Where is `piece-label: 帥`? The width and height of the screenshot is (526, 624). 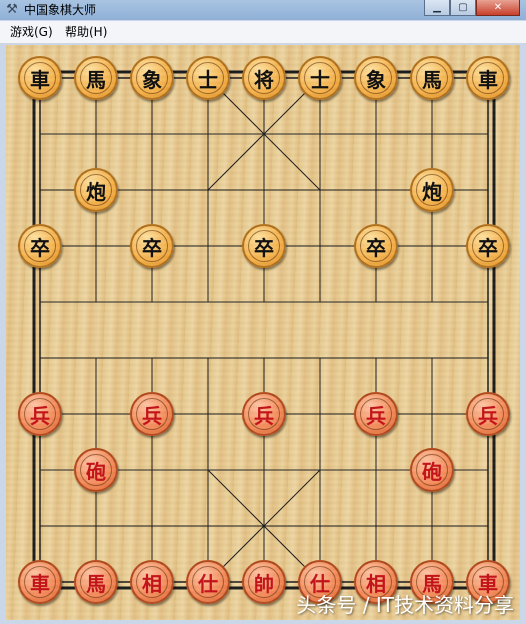
piece-label: 帥 is located at coordinates (264, 583).